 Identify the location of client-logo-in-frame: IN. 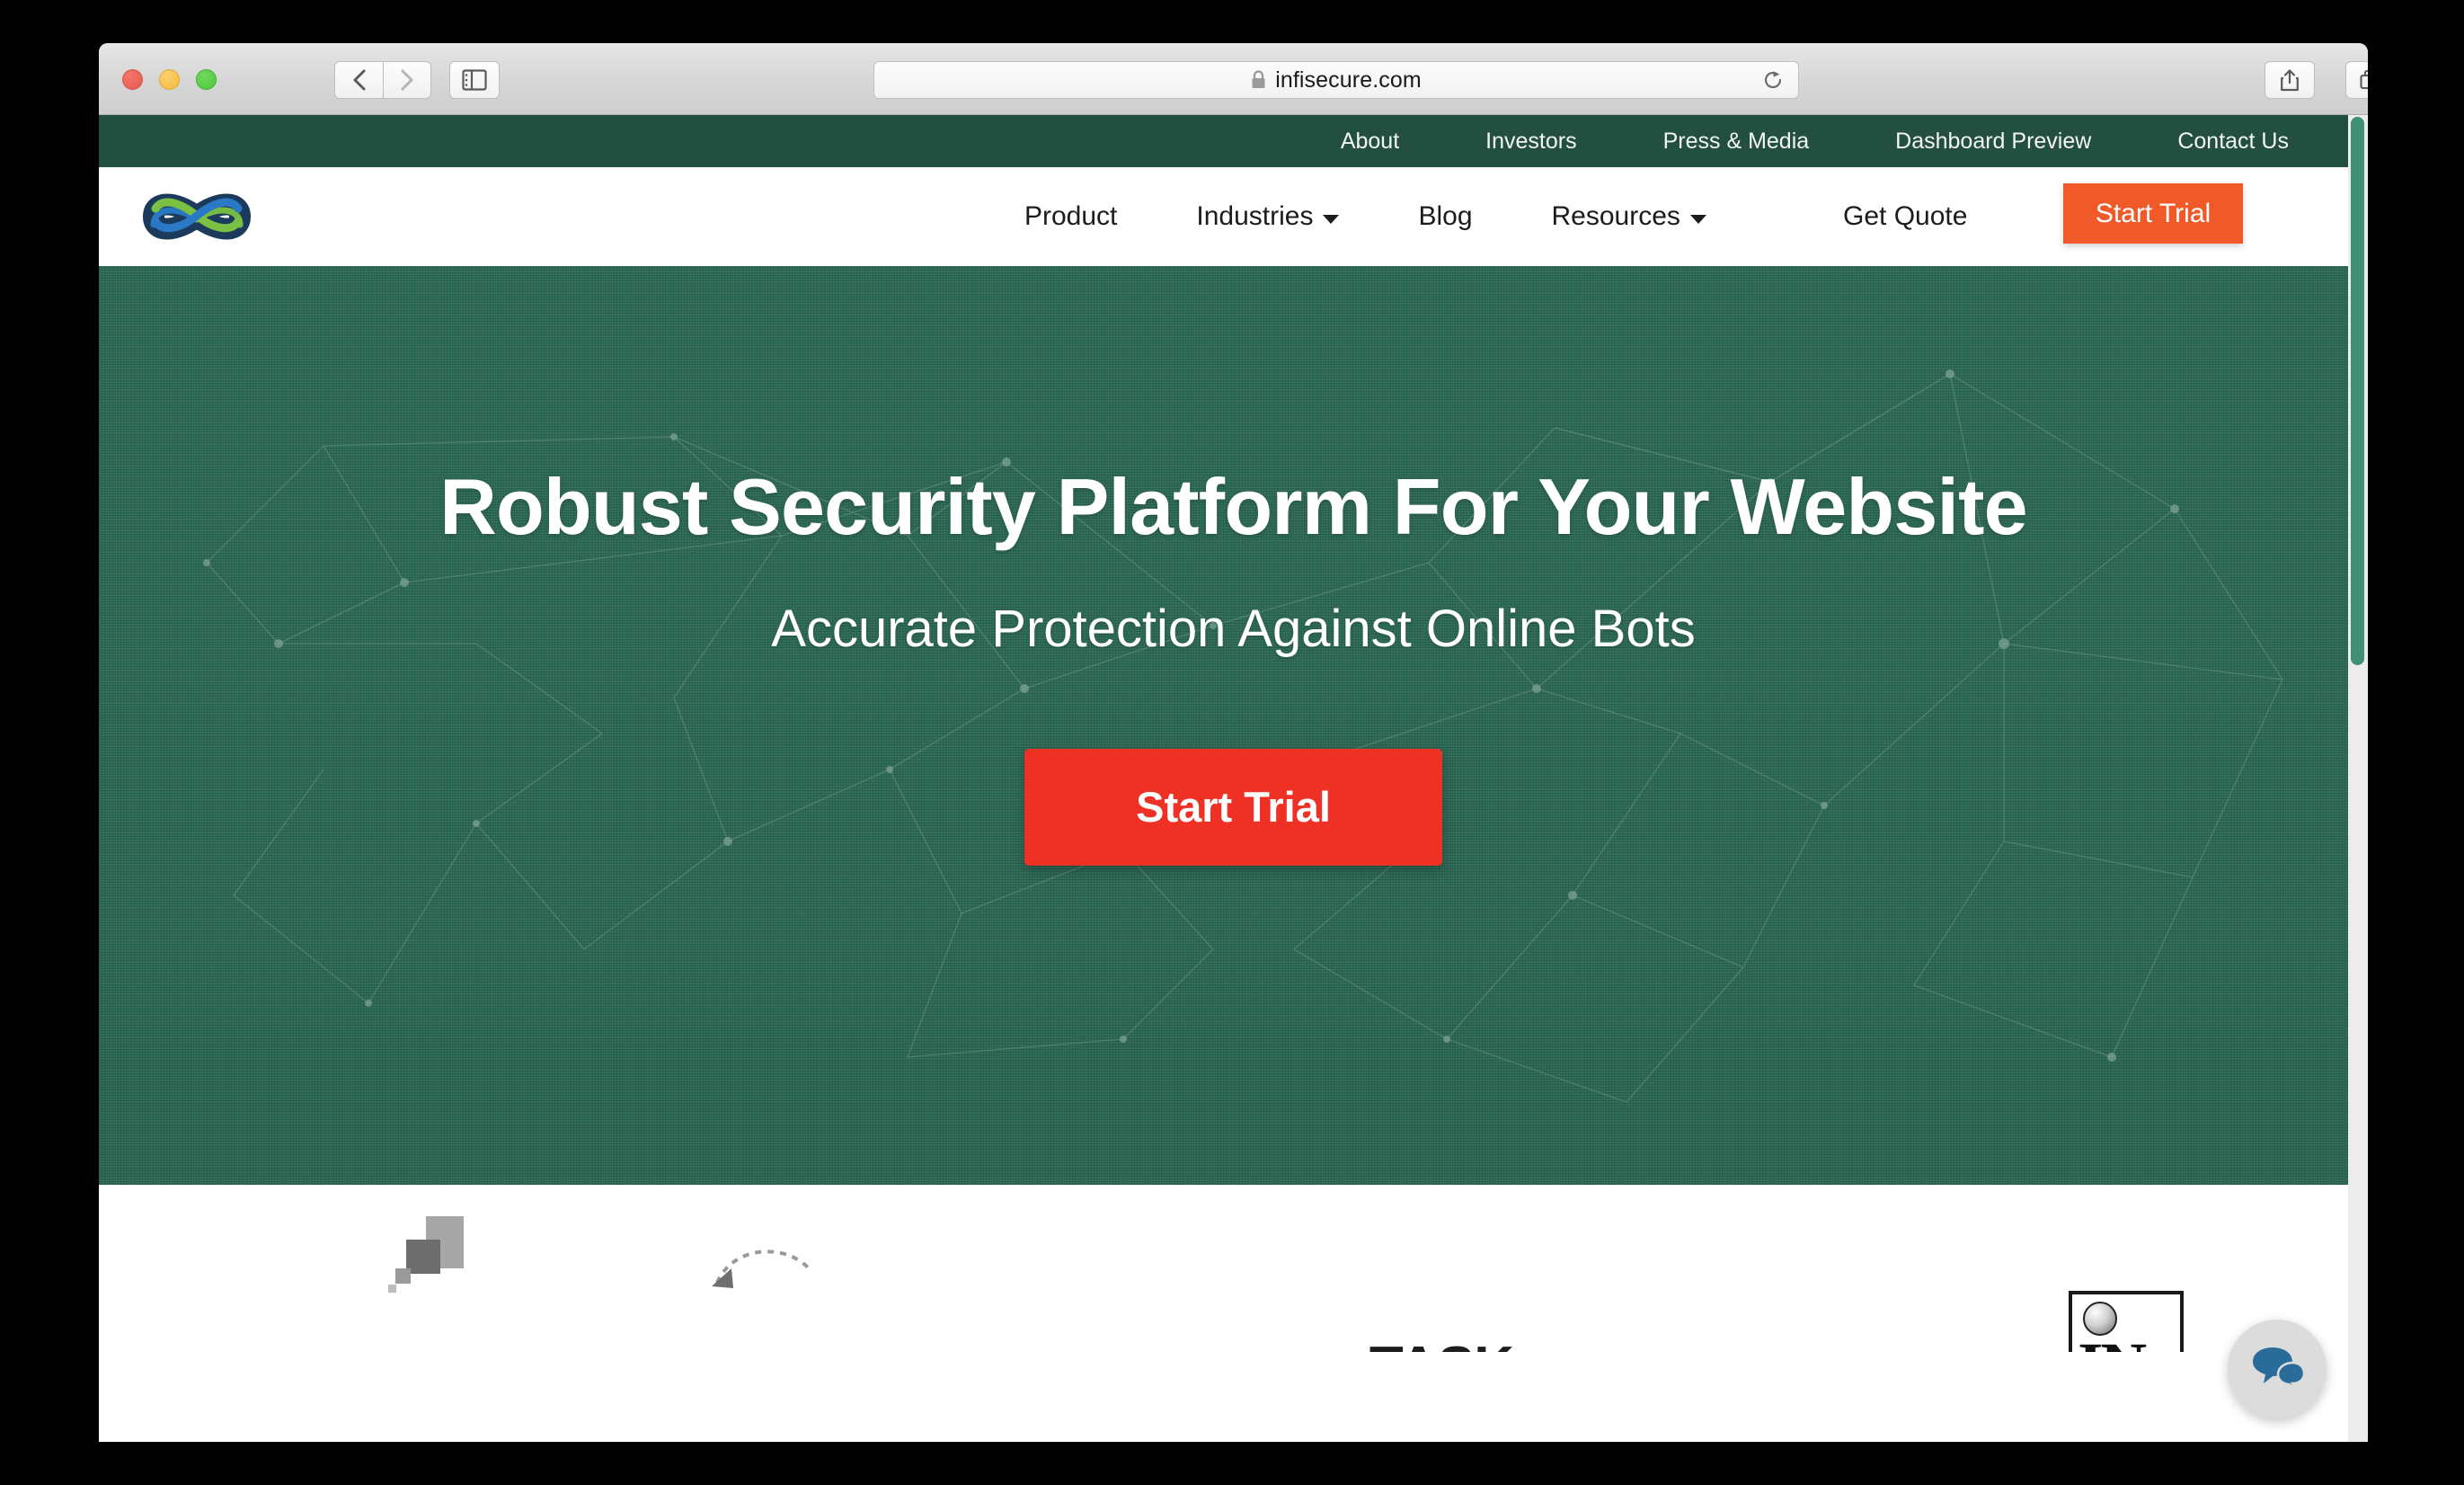
(2127, 1321).